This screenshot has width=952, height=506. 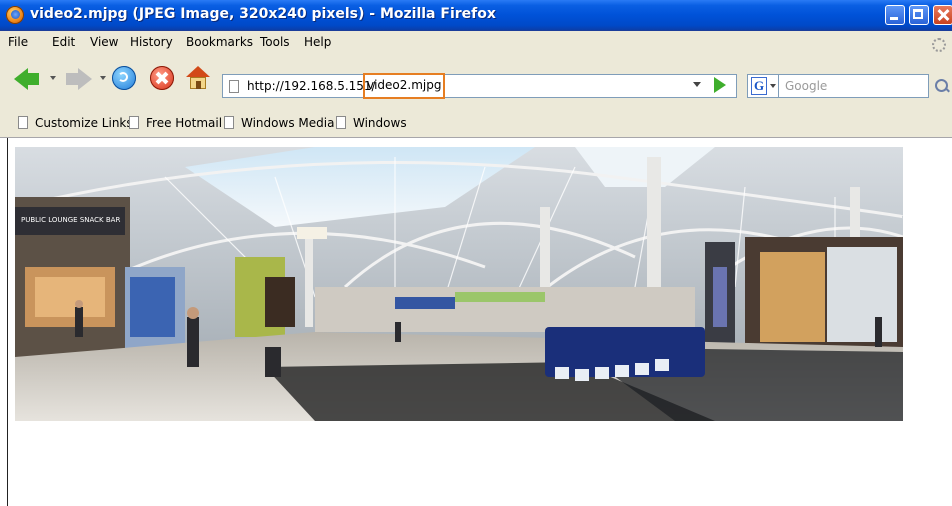 I want to click on url-prefix: http://192.168.5.151/, so click(x=311, y=86).